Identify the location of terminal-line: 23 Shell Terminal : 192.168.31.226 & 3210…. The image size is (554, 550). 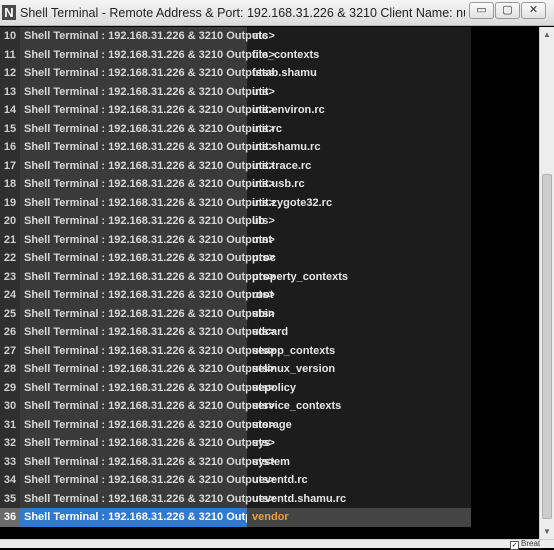
(235, 276).